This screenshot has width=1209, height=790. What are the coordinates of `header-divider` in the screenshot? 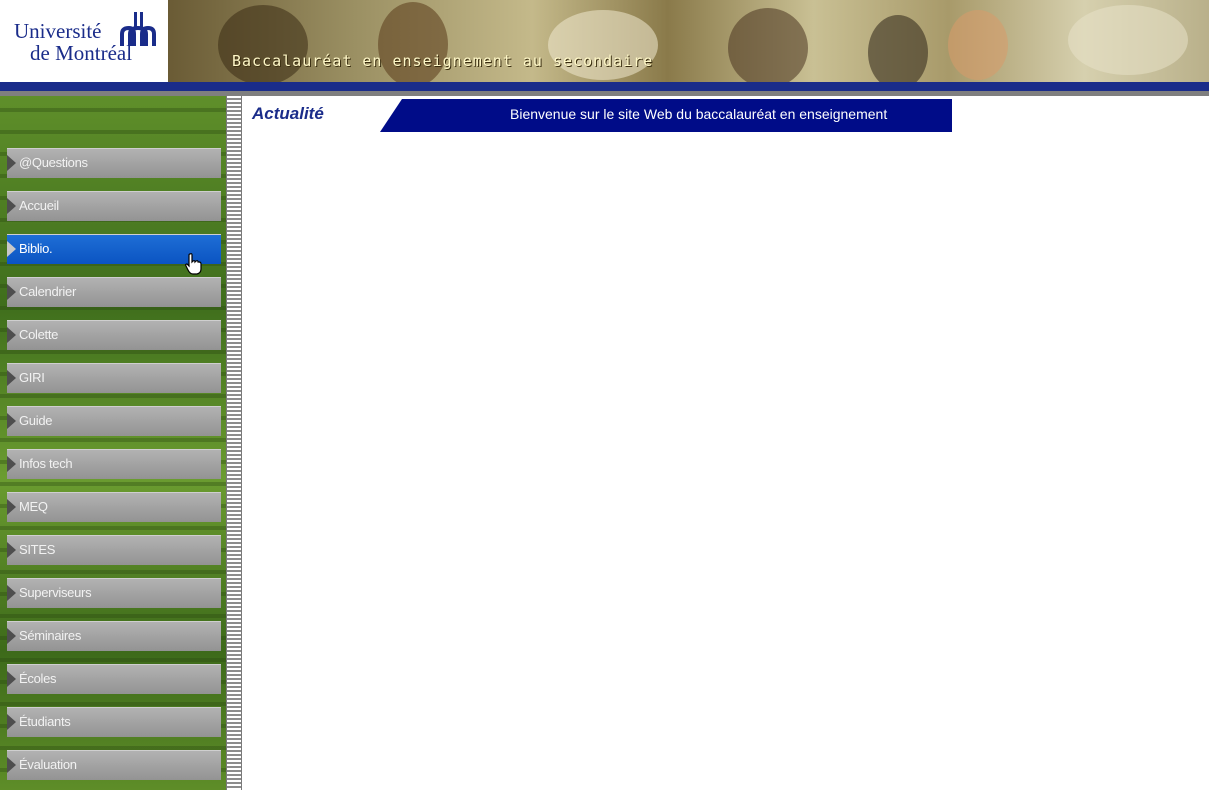 It's located at (604, 86).